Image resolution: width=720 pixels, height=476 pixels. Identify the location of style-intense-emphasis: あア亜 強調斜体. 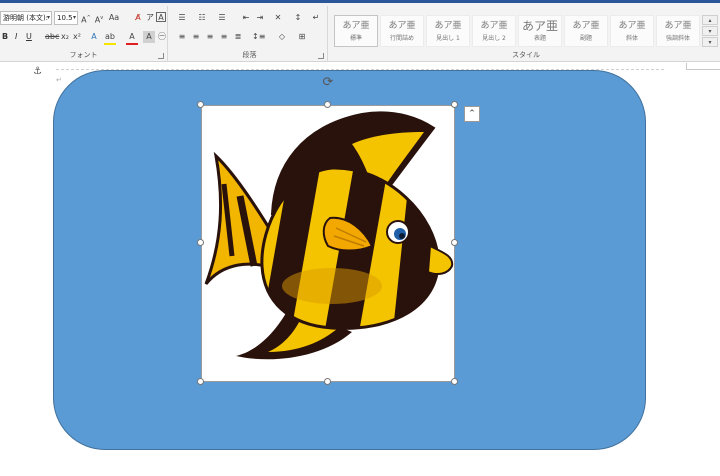
(678, 31).